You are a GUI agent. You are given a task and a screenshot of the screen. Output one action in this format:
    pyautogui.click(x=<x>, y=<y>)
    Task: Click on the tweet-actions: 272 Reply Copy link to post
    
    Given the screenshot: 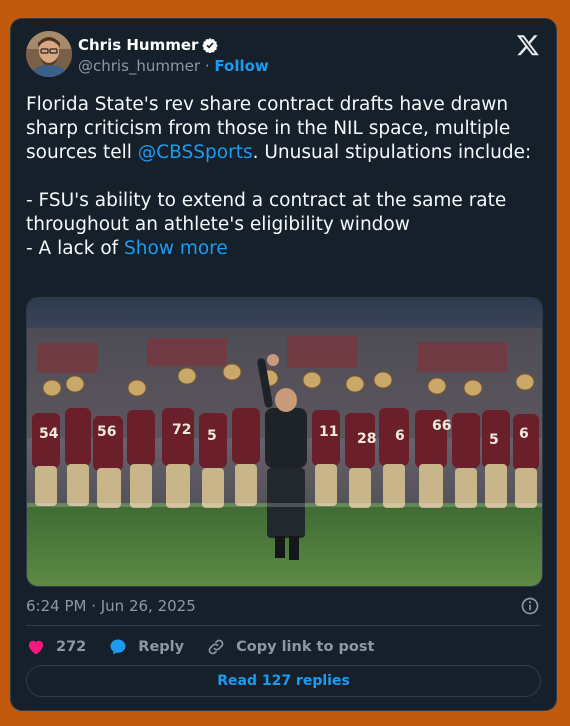 What is the action you would take?
    pyautogui.click(x=211, y=647)
    